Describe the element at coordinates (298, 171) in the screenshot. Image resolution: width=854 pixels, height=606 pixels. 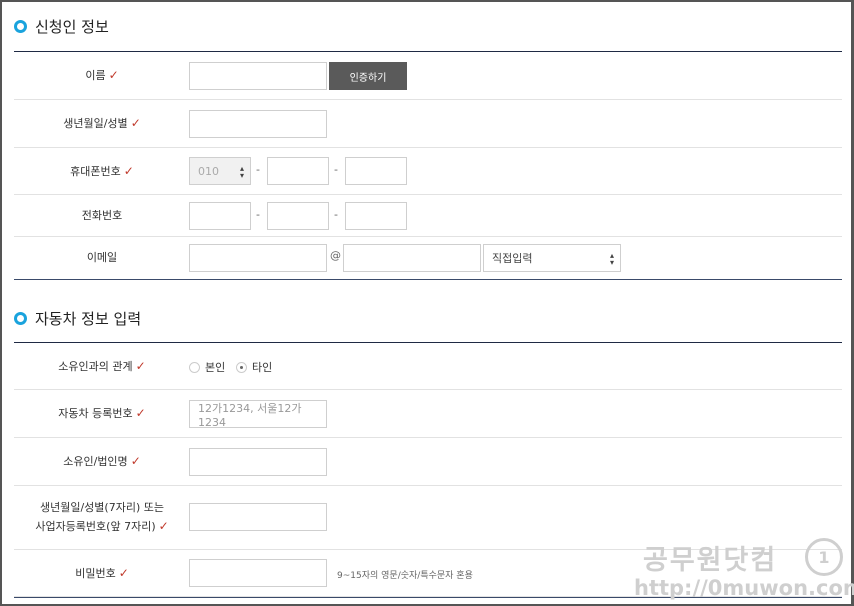
I see `mobile-middle-input` at that location.